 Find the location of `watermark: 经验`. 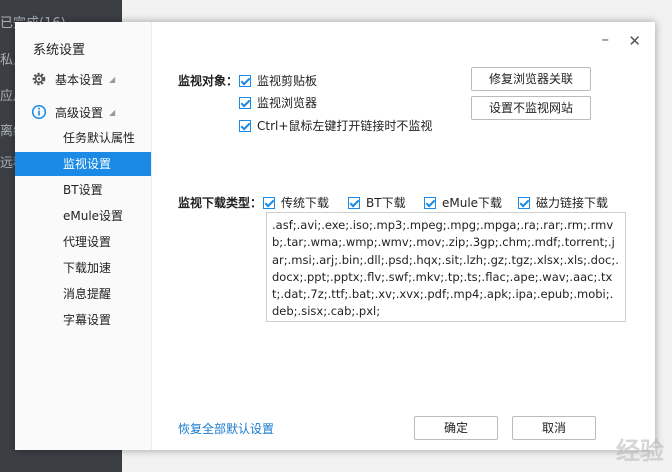

watermark: 经验 is located at coordinates (640, 451).